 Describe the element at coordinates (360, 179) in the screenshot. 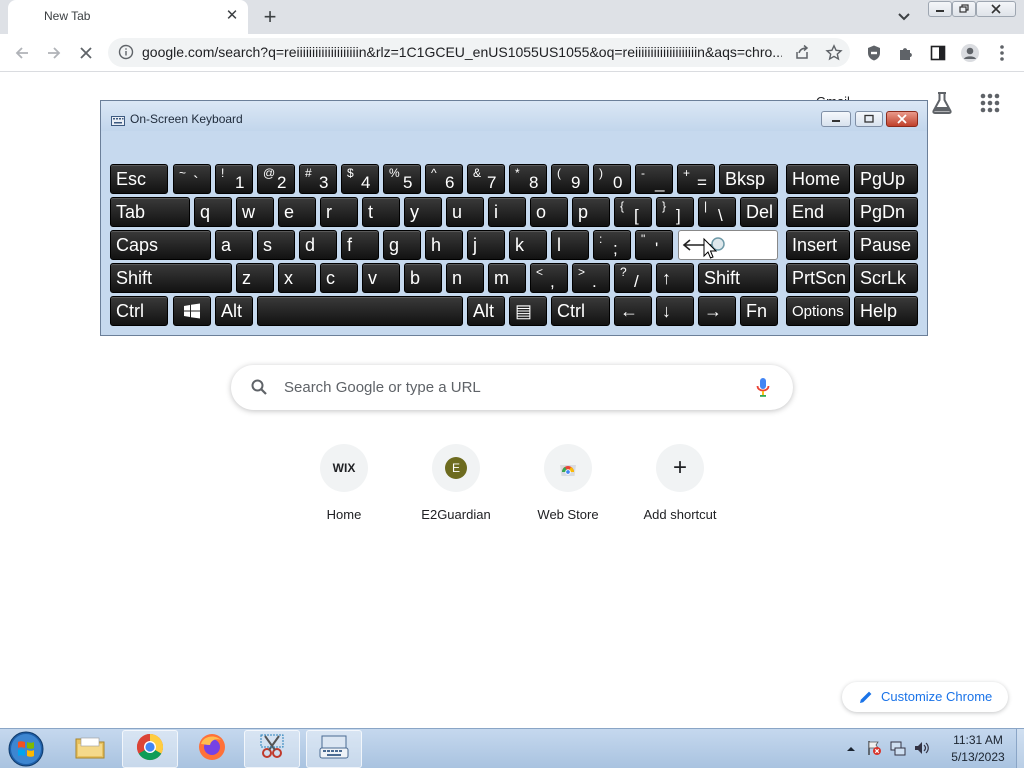

I see `key-4: $4` at that location.